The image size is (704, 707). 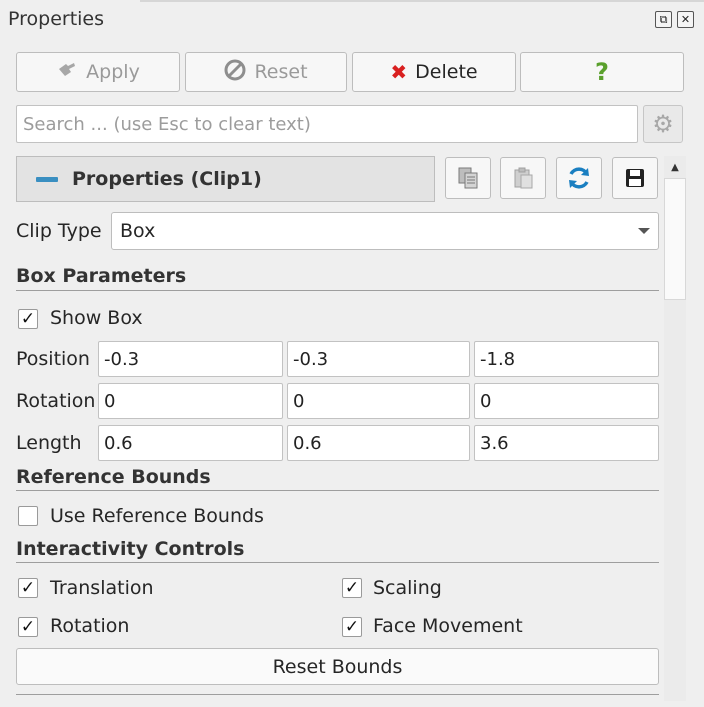 I want to click on clip-type-value: Box, so click(x=138, y=231).